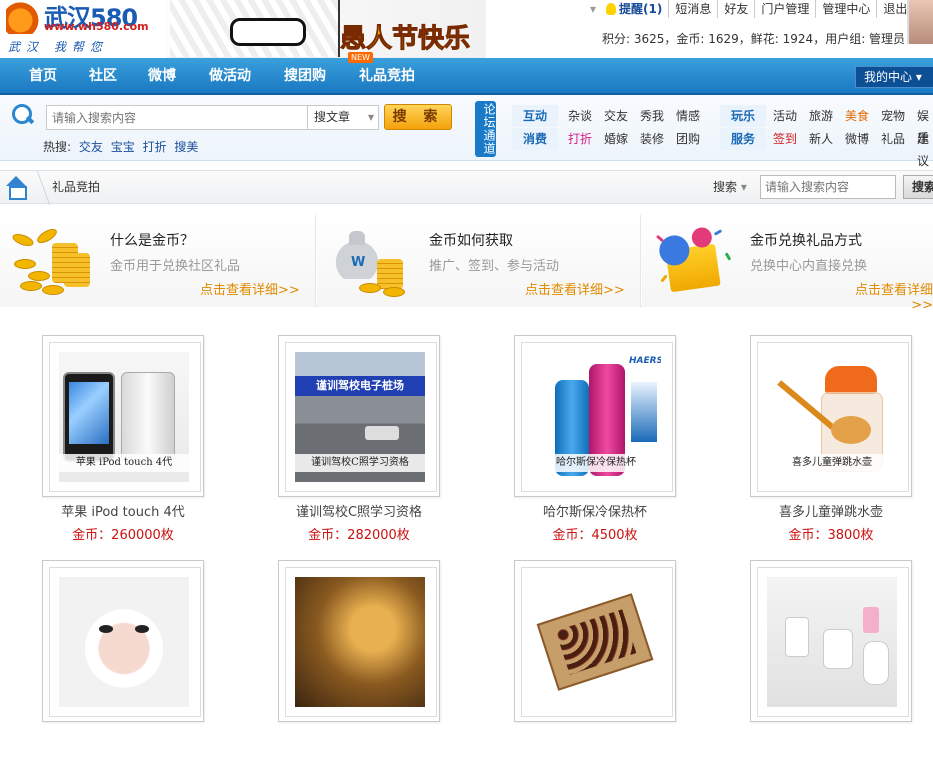 The image size is (933, 760). I want to click on messages-link: 短消息, so click(694, 9).